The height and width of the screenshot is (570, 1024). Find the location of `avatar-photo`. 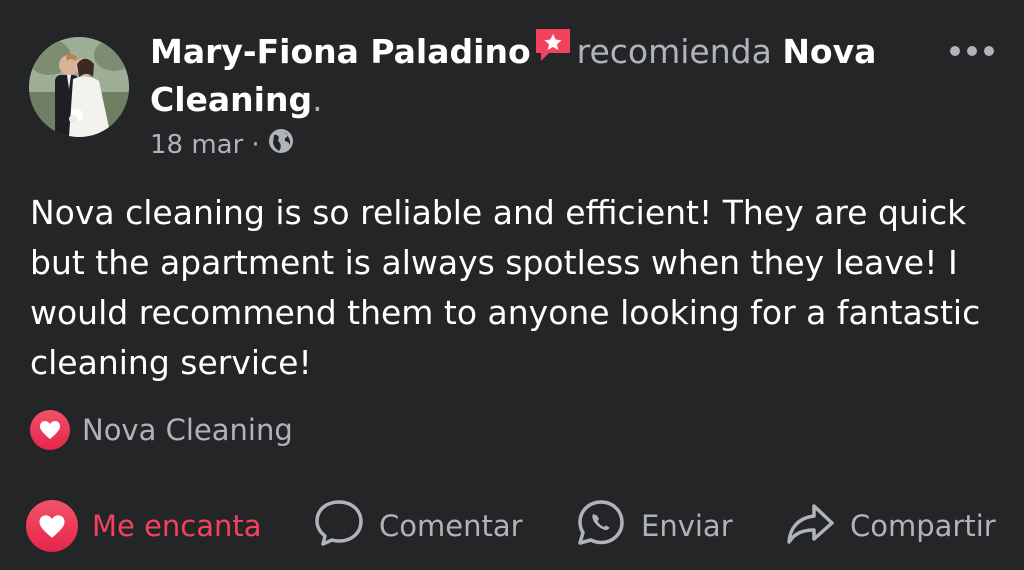

avatar-photo is located at coordinates (79, 87).